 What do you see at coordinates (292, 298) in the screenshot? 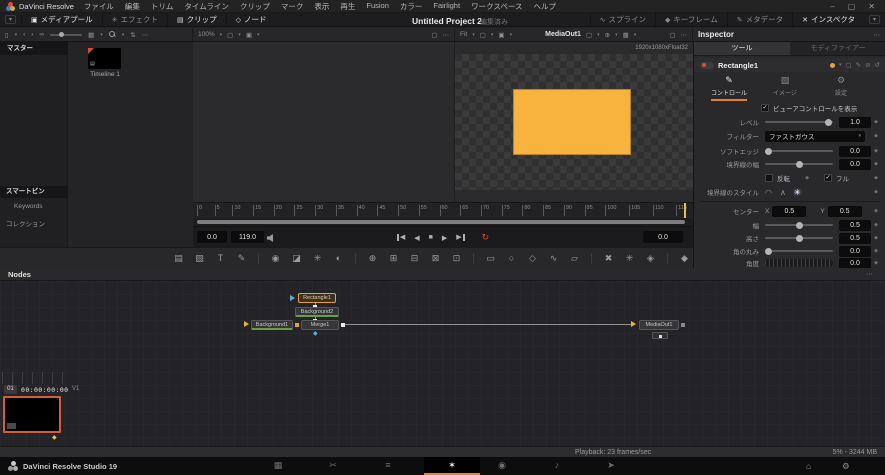
I see `mask-input-icon` at bounding box center [292, 298].